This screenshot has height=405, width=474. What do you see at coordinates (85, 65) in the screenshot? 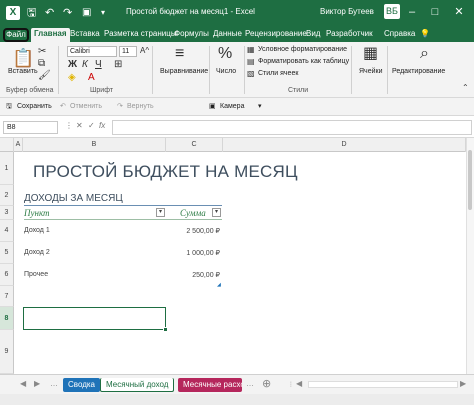
I see `italic-icon: К` at bounding box center [85, 65].